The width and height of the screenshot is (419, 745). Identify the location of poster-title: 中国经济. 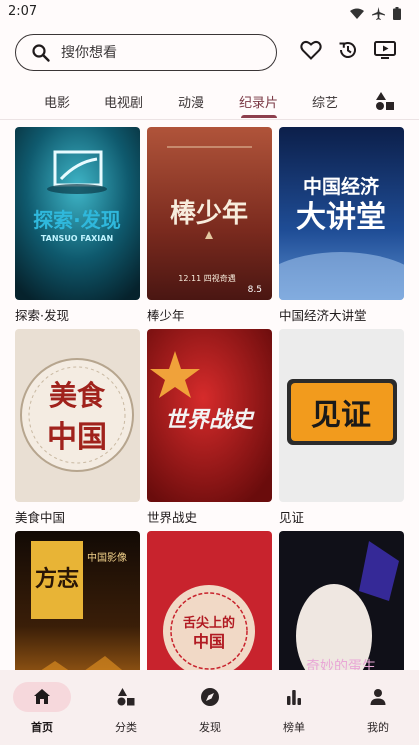
(341, 186).